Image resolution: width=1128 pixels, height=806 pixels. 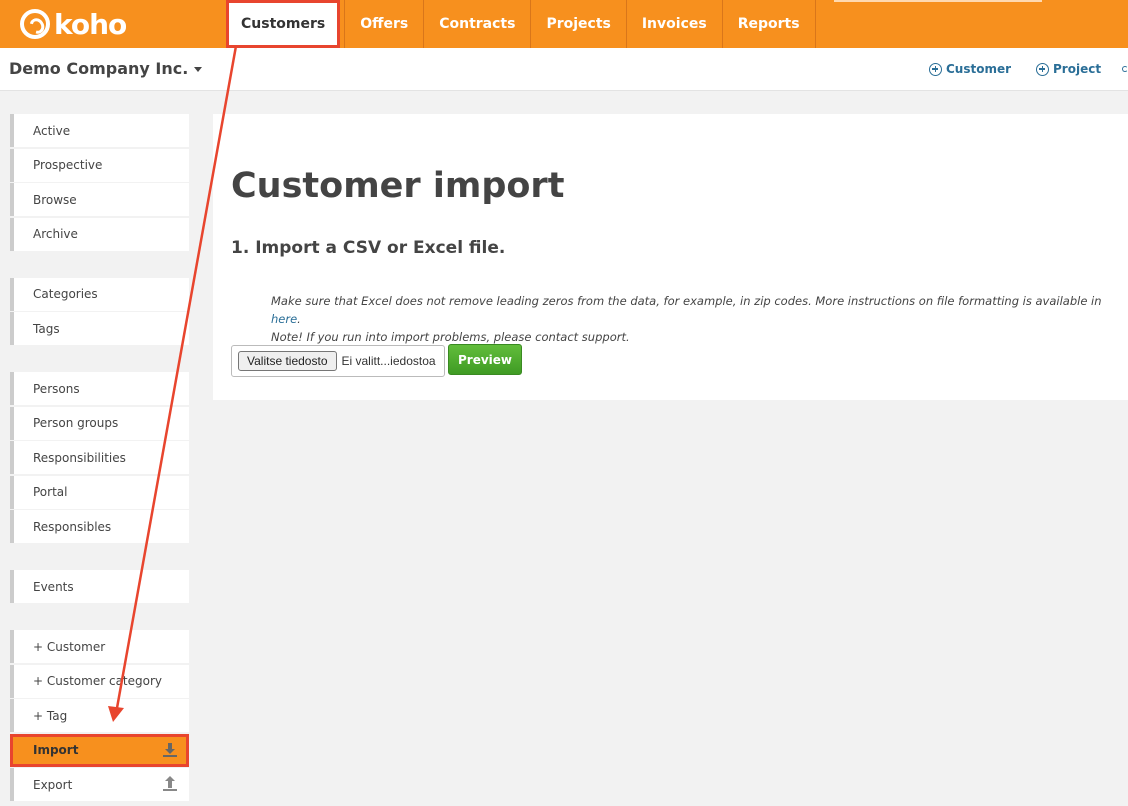 What do you see at coordinates (170, 749) in the screenshot?
I see `download-icon` at bounding box center [170, 749].